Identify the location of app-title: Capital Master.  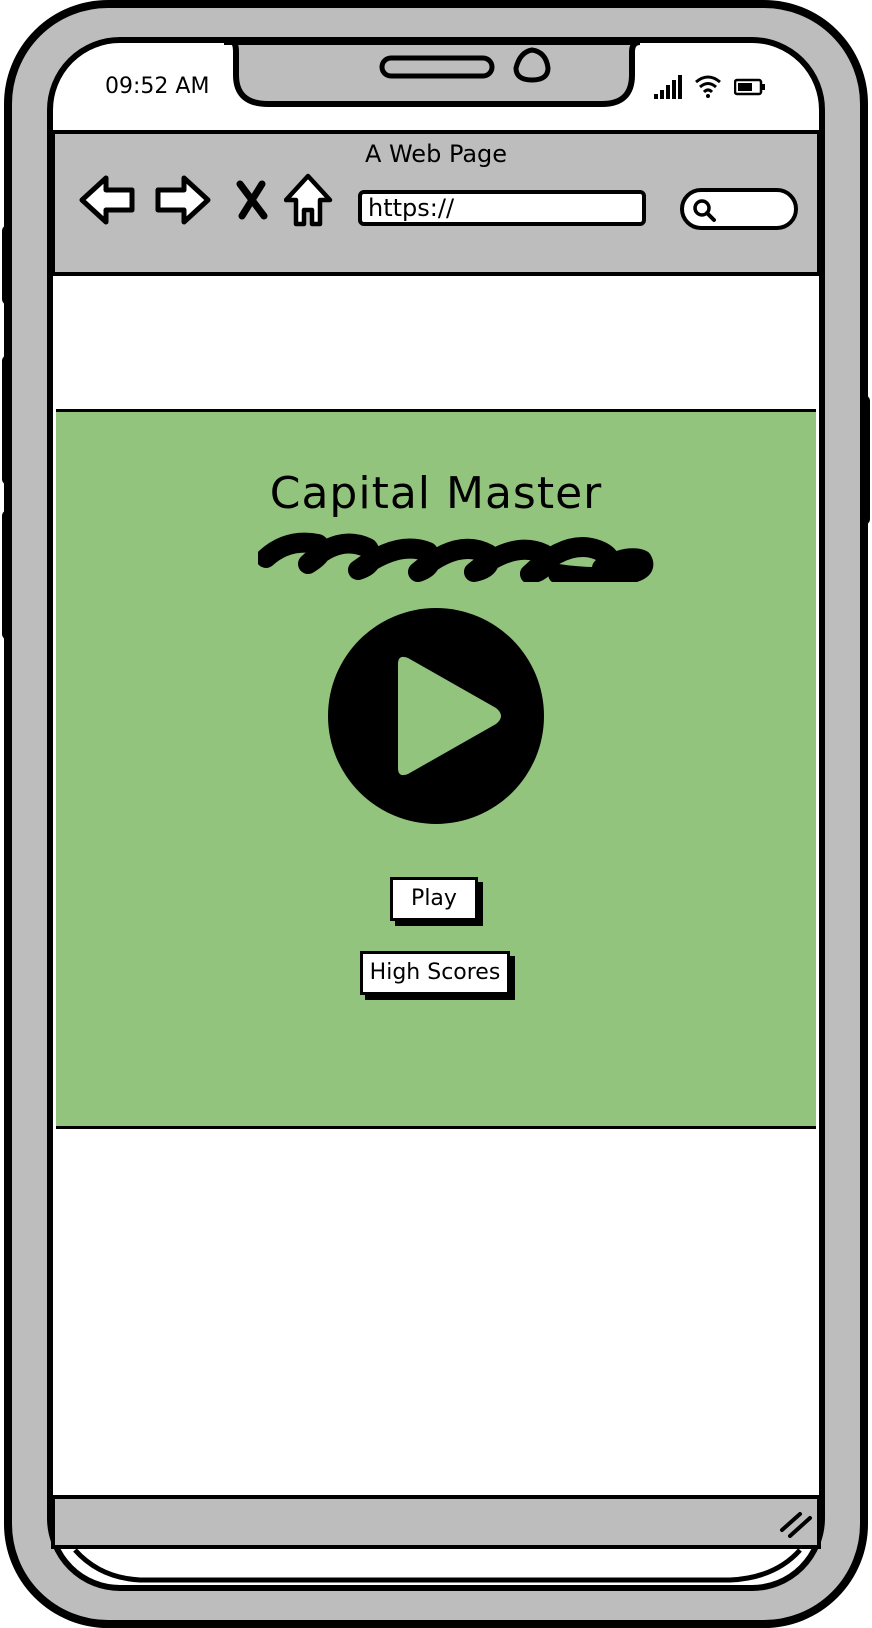
(436, 493).